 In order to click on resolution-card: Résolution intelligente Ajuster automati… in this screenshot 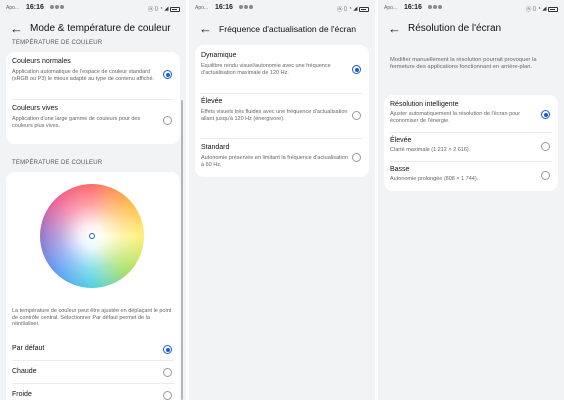, I will do `click(471, 143)`.